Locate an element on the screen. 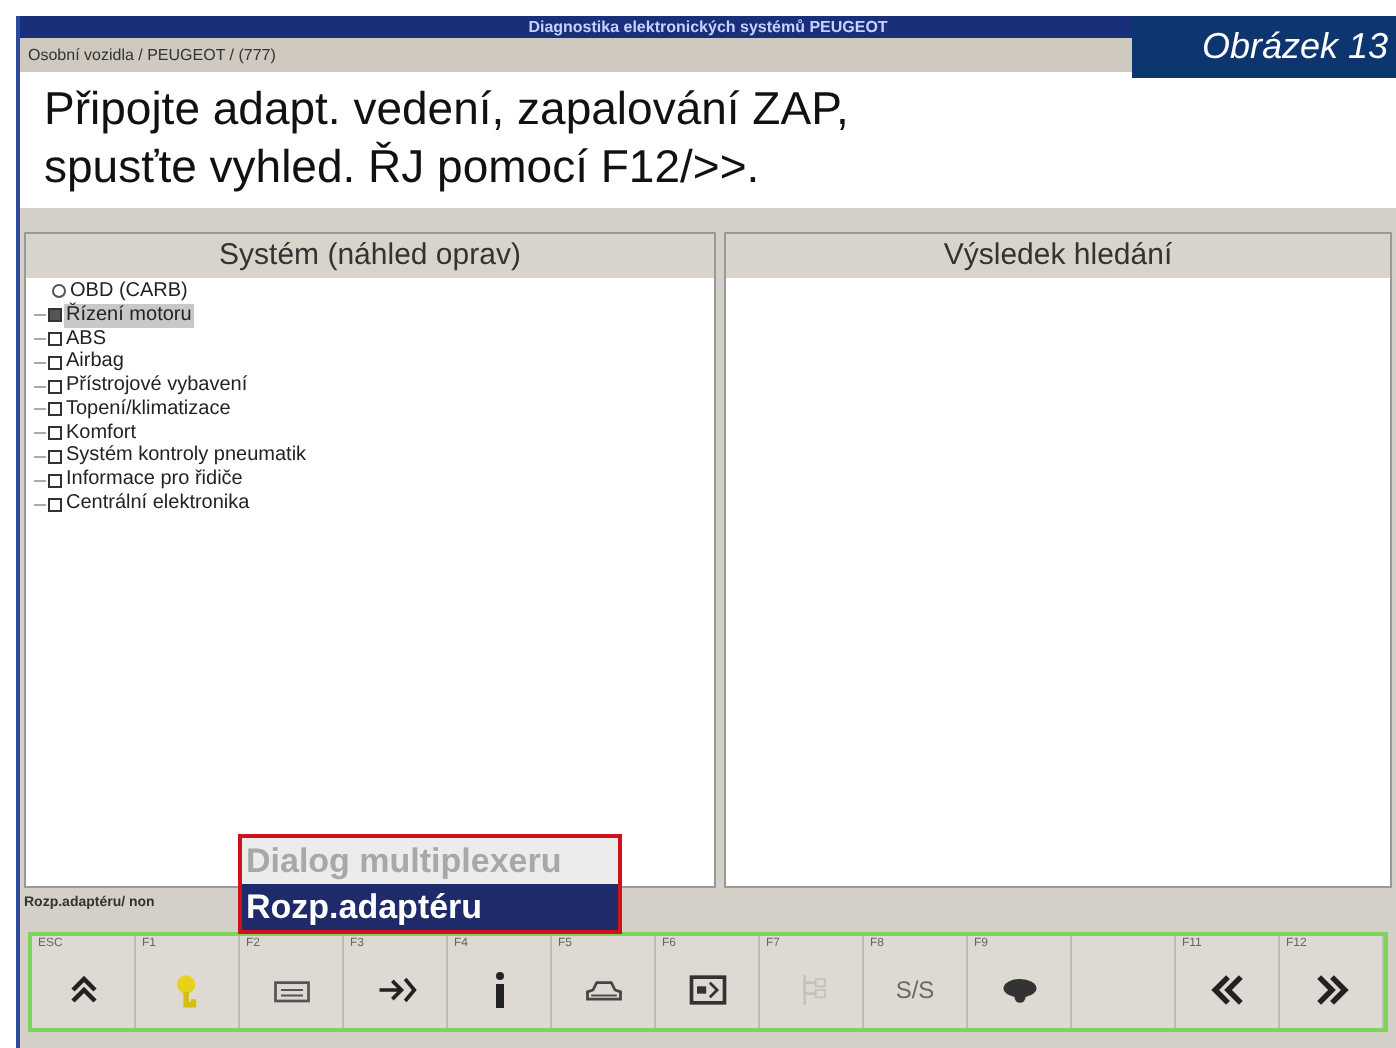  figure-caption: Obrázek 13 is located at coordinates (1294, 47).